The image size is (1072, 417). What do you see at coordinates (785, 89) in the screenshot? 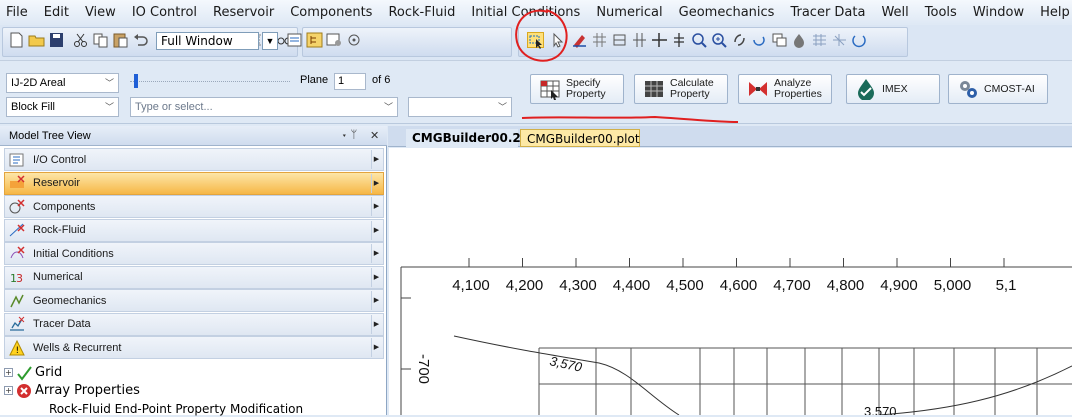
I see `analyze-properties-button: Analyze Properties` at bounding box center [785, 89].